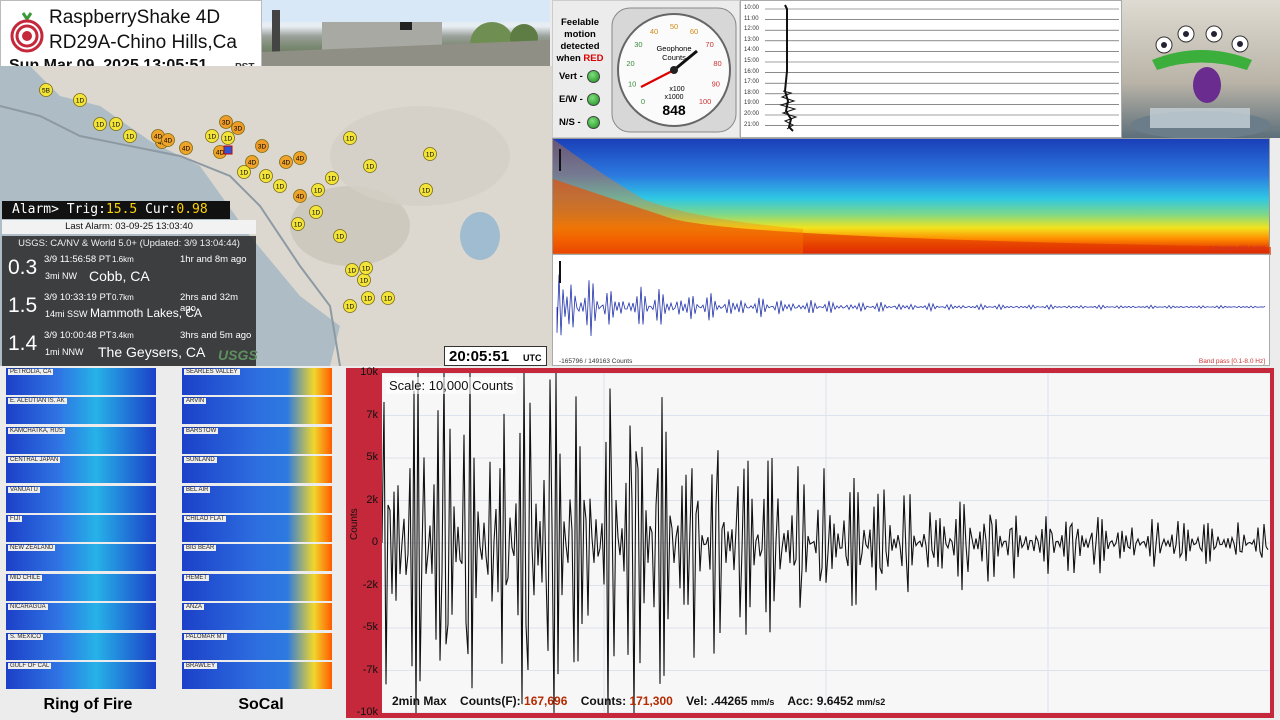 Image resolution: width=1280 pixels, height=720 pixels. I want to click on region-spectrogram-thumb: GULF OF CAL, so click(81, 675).